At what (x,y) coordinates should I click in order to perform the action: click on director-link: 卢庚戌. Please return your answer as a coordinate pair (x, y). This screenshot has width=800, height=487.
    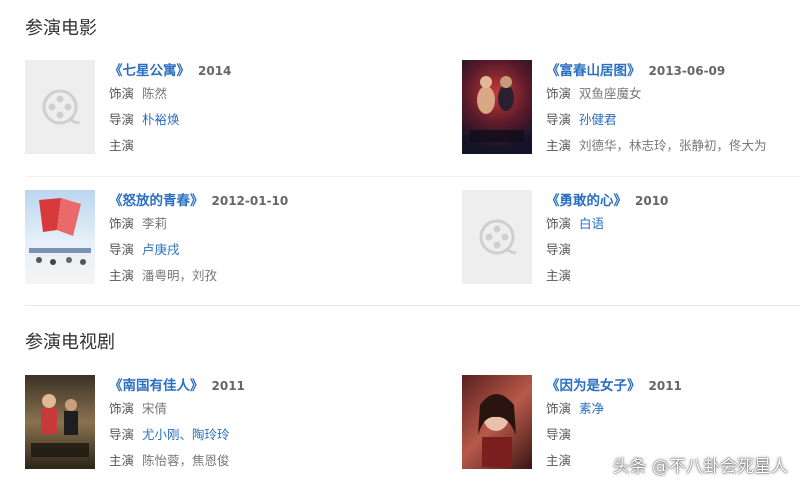
    Looking at the image, I should click on (161, 249).